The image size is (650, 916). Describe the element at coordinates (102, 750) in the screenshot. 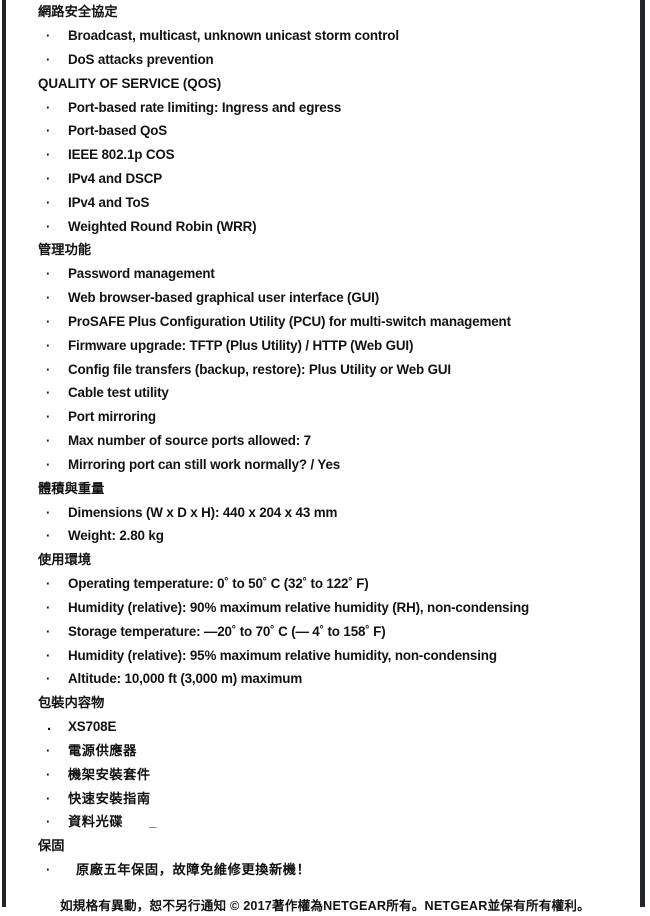

I see `spec-bullet-text: 電源供應器` at that location.